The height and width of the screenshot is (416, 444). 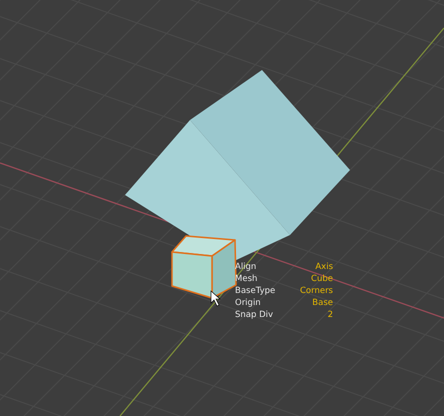 What do you see at coordinates (254, 315) in the screenshot?
I see `property-label: Snap Div` at bounding box center [254, 315].